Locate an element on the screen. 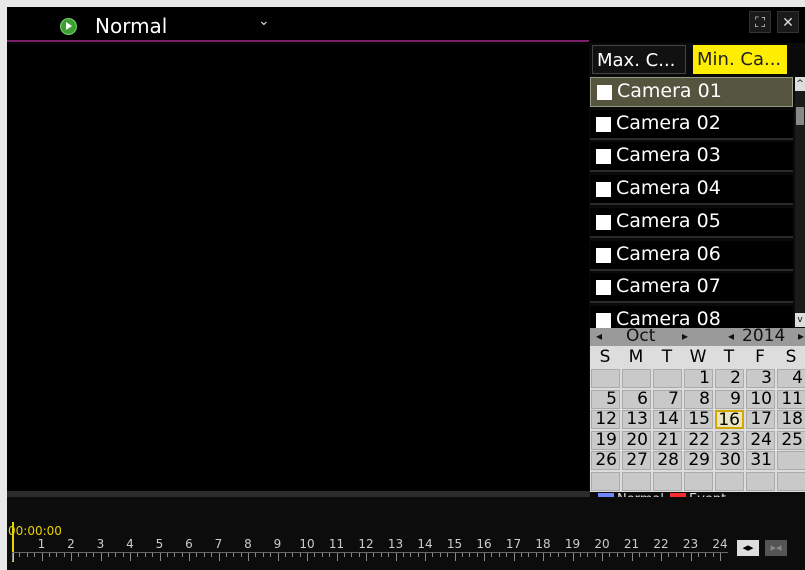 The width and height of the screenshot is (805, 570). calendar-day: 26 is located at coordinates (605, 460).